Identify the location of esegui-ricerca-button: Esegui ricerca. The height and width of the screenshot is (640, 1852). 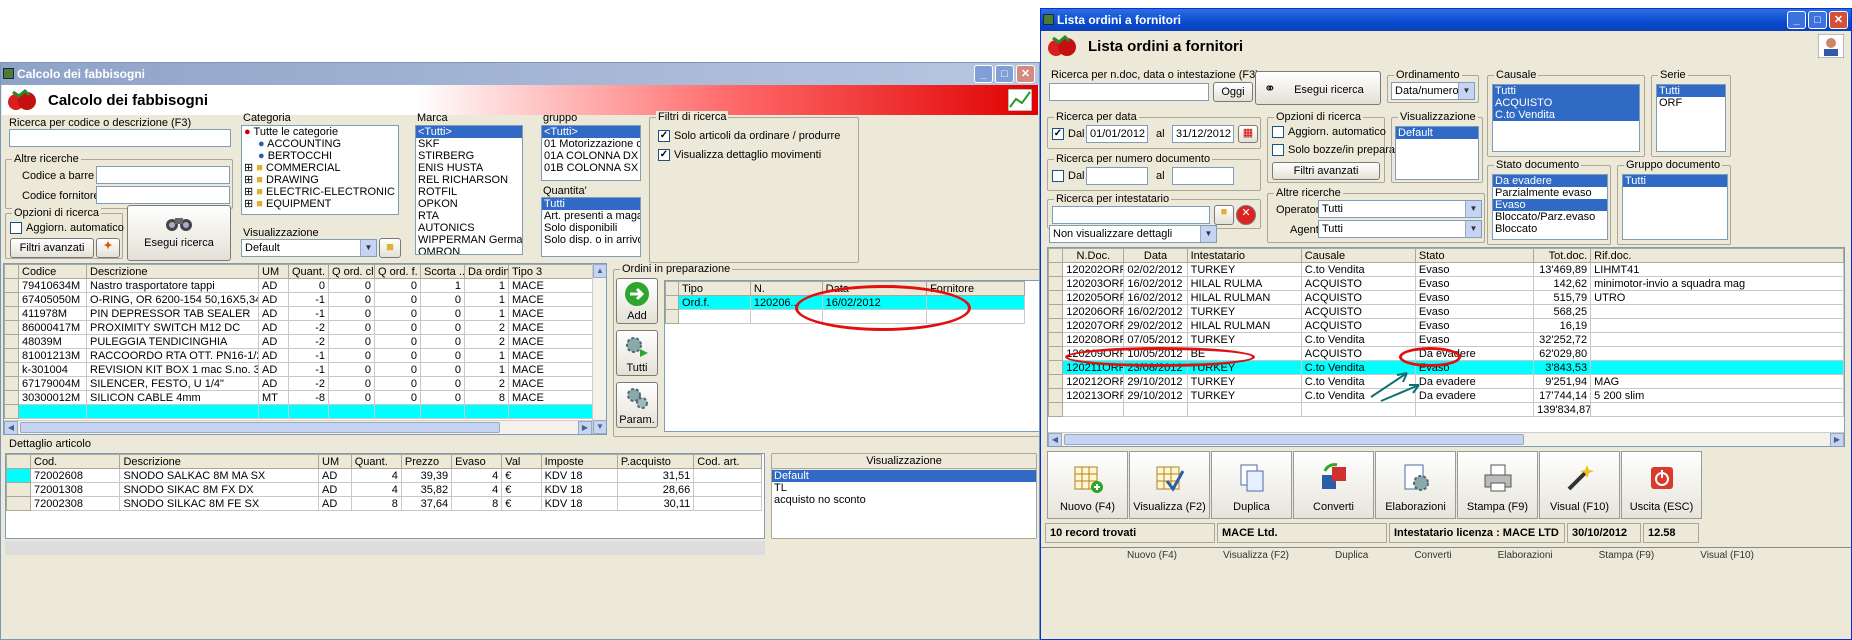
(179, 233).